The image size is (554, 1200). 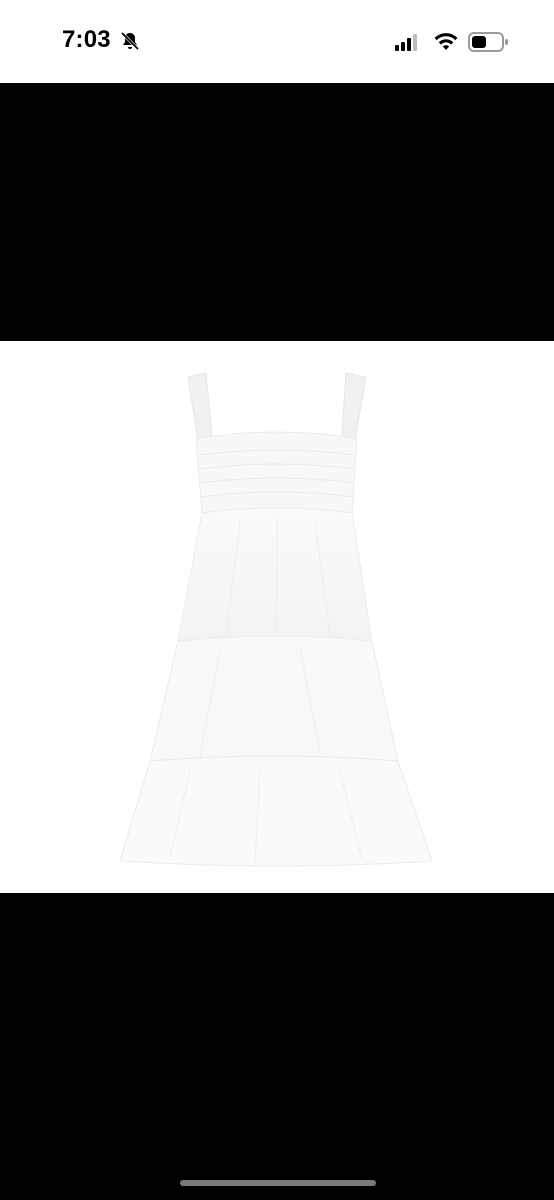 What do you see at coordinates (406, 42) in the screenshot?
I see `cellular-signal-icon` at bounding box center [406, 42].